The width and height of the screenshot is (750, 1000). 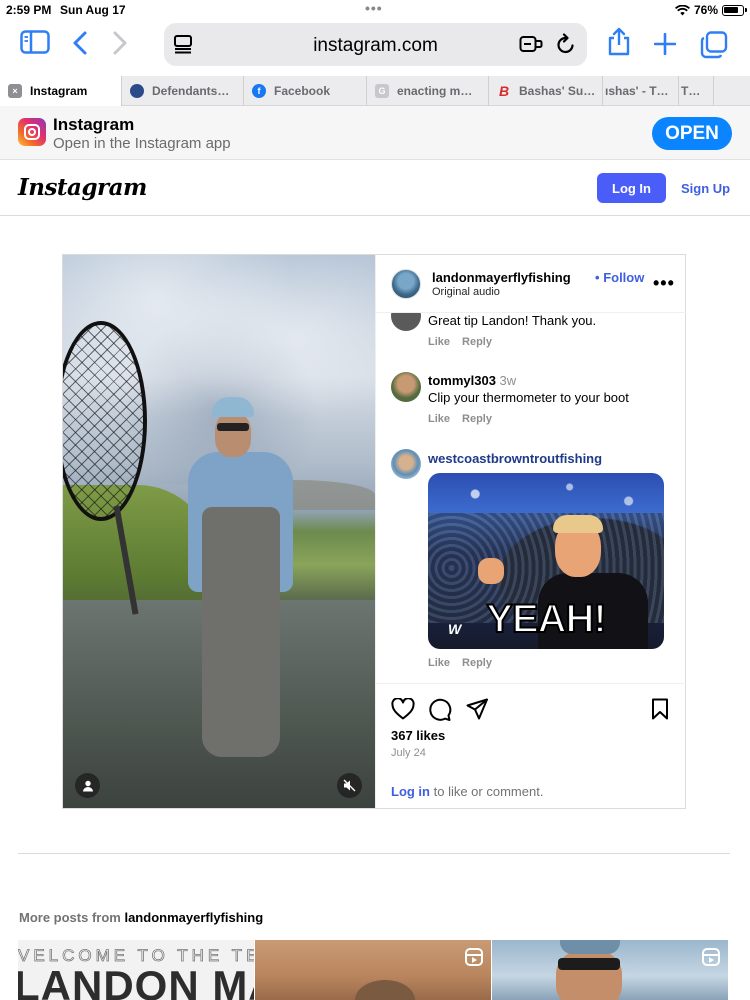 I want to click on status-bar: 2:59 PM Sun Aug 17 ••• 76%, so click(x=375, y=10).